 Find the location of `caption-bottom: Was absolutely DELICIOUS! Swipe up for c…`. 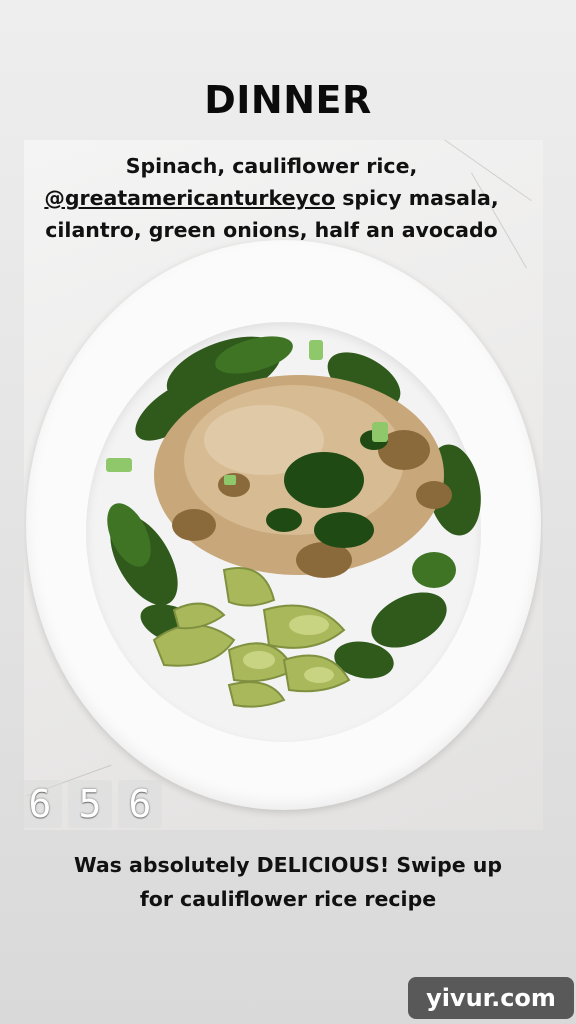

caption-bottom: Was absolutely DELICIOUS! Swipe up for c… is located at coordinates (288, 882).